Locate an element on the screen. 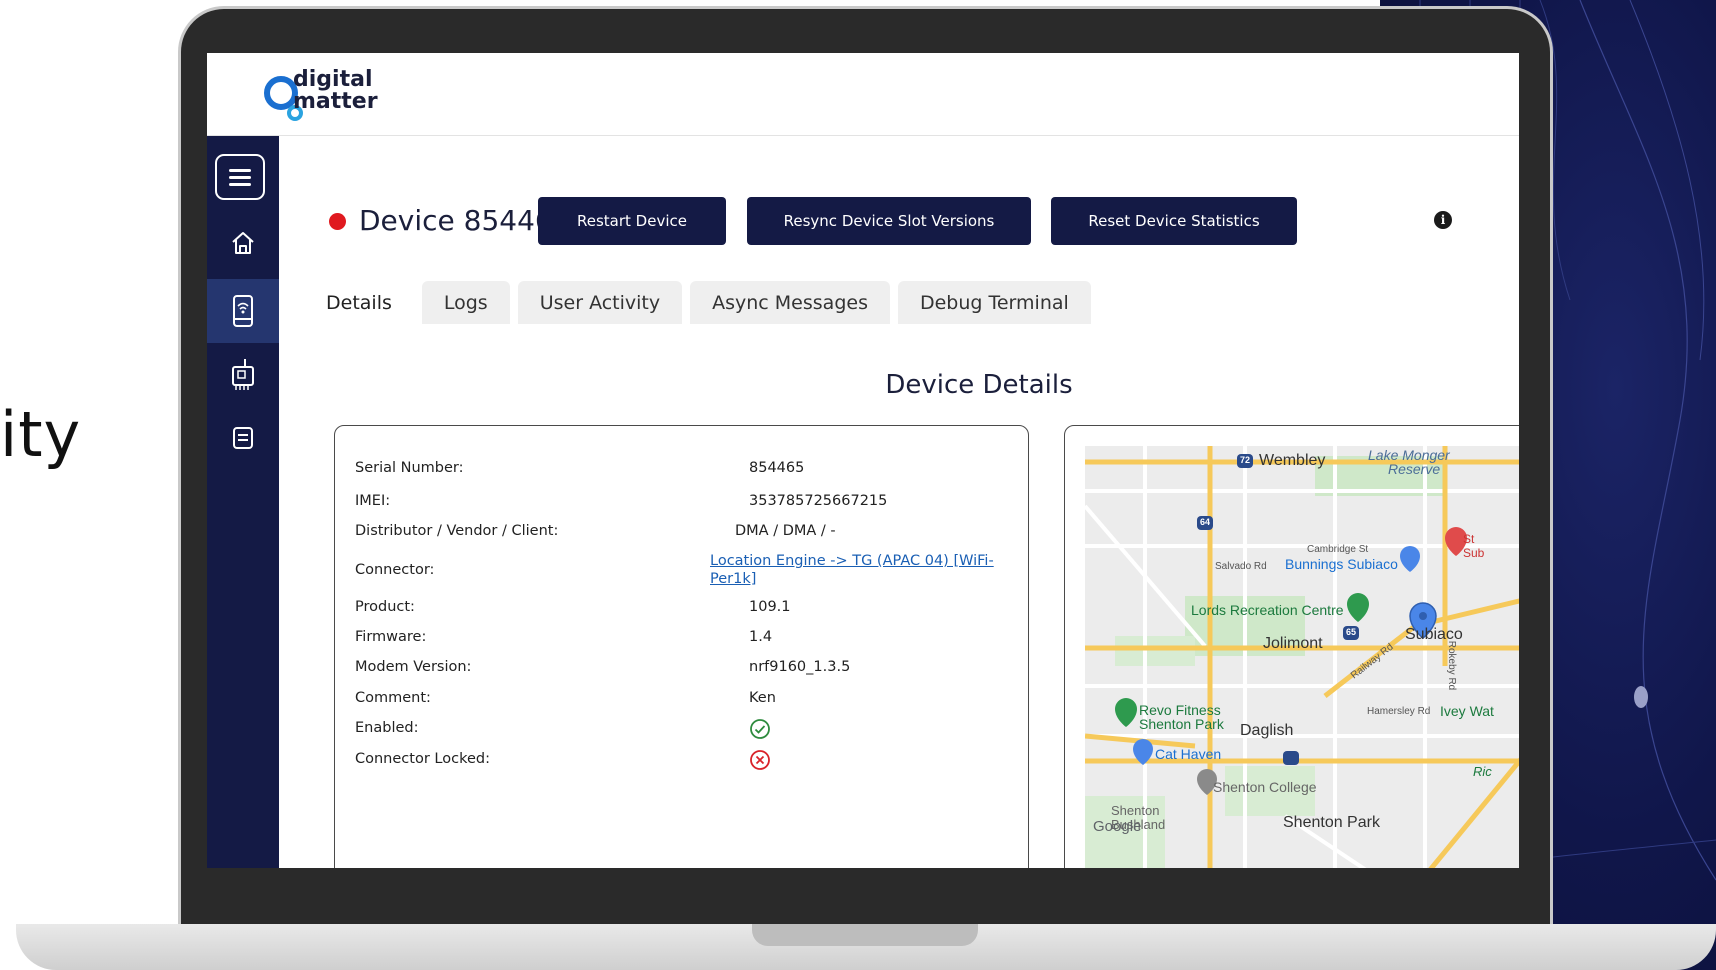  sidebar-item-reports is located at coordinates (243, 438).